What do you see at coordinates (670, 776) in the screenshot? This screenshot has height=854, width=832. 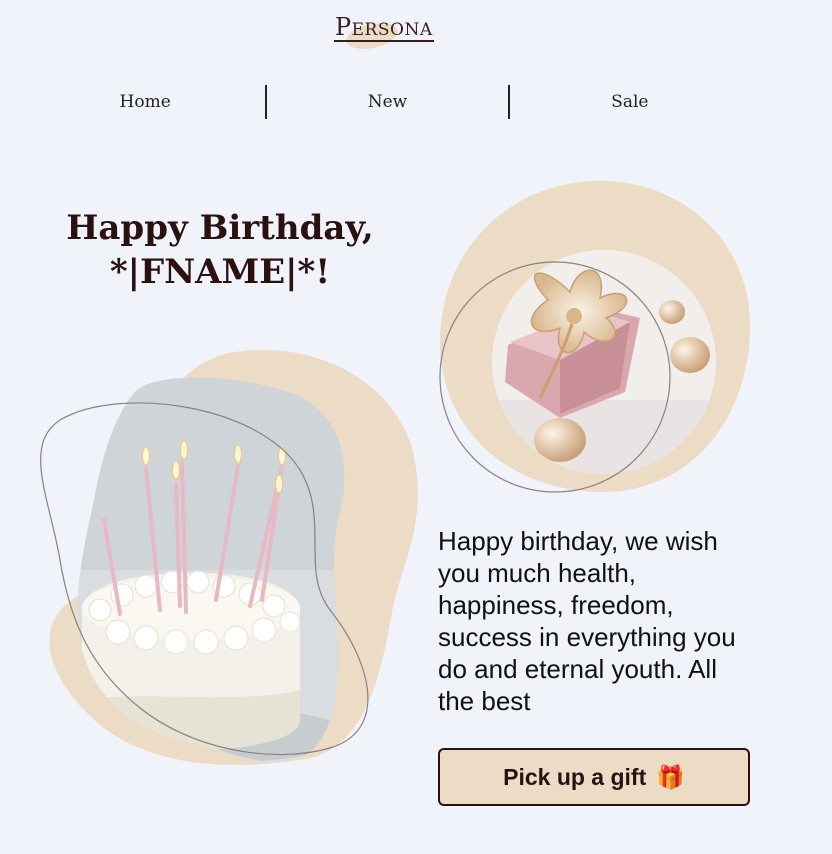 I see `gift-emoji-icon: 🎁` at bounding box center [670, 776].